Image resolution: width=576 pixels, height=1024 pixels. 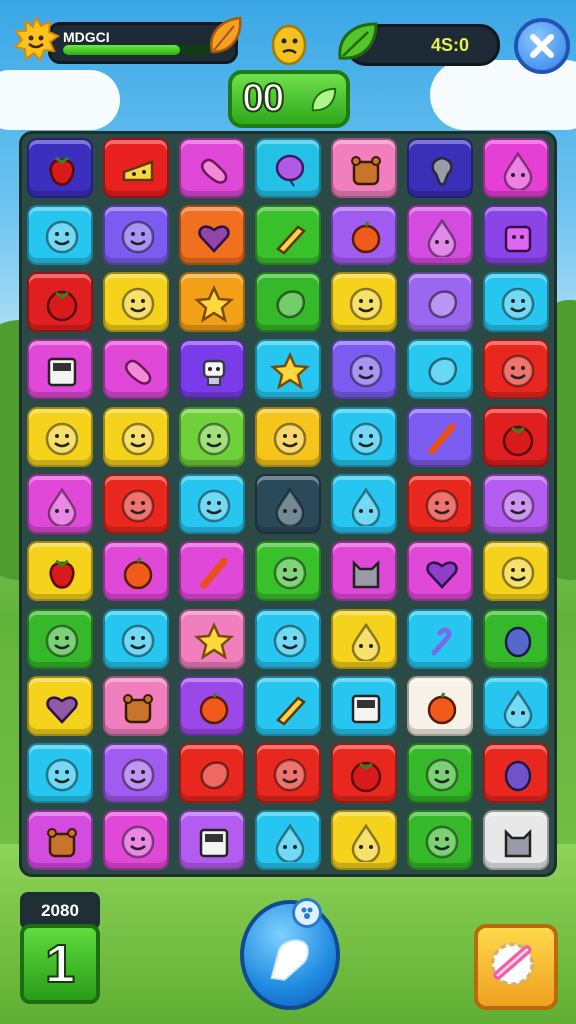 What do you see at coordinates (366, 237) in the screenshot?
I see `orange-icon` at bounding box center [366, 237].